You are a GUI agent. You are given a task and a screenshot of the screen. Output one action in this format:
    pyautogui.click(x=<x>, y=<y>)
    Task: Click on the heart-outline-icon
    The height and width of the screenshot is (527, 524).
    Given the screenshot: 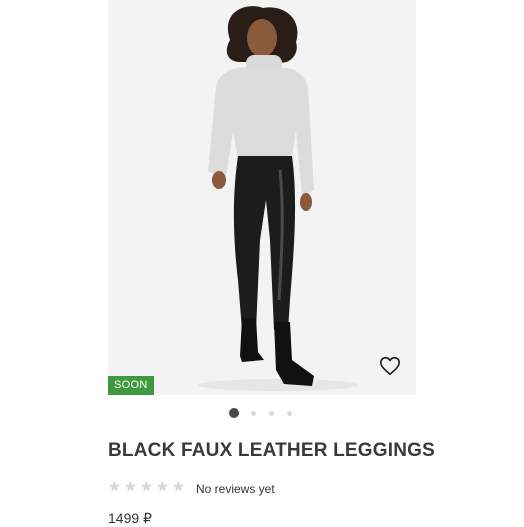 What is the action you would take?
    pyautogui.click(x=390, y=366)
    